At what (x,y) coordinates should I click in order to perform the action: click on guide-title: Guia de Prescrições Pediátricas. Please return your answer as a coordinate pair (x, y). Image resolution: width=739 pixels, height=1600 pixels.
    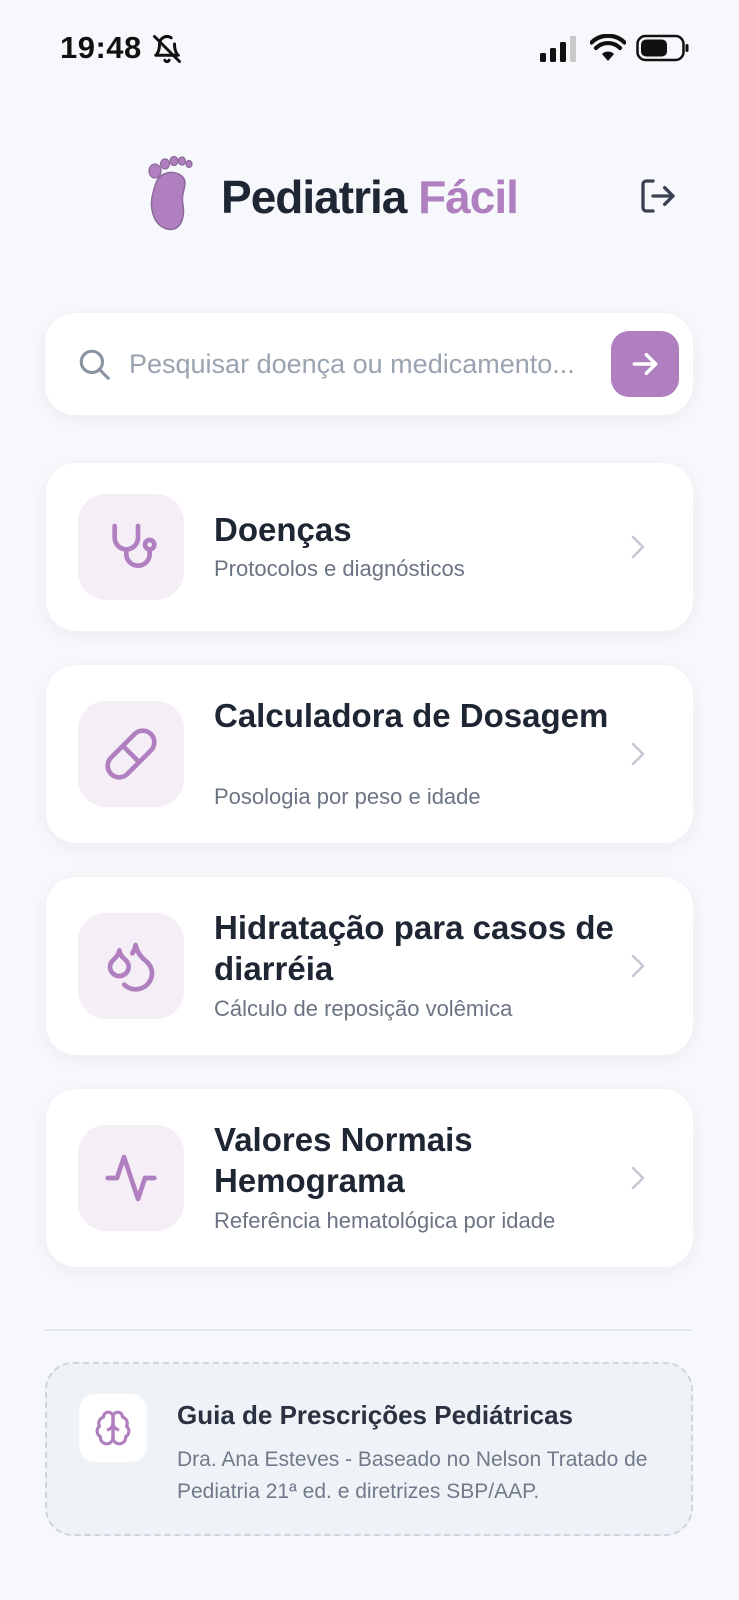
    Looking at the image, I should click on (375, 1415).